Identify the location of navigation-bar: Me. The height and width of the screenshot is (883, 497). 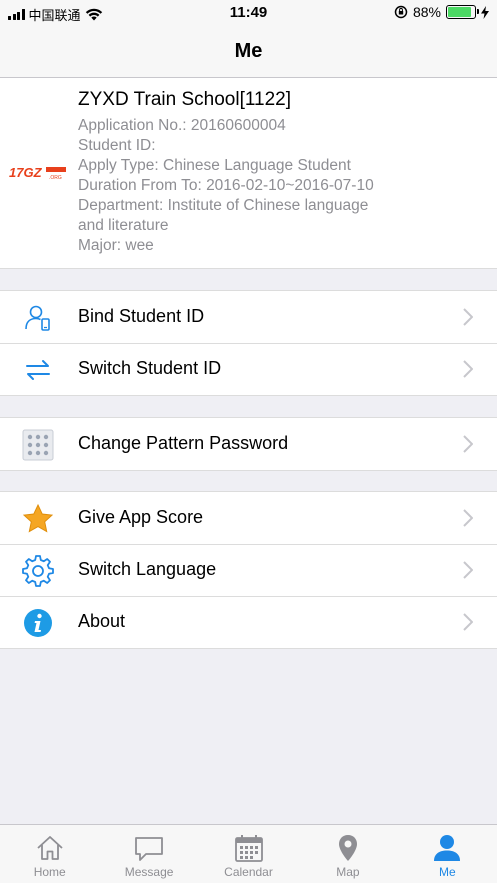
(248, 52).